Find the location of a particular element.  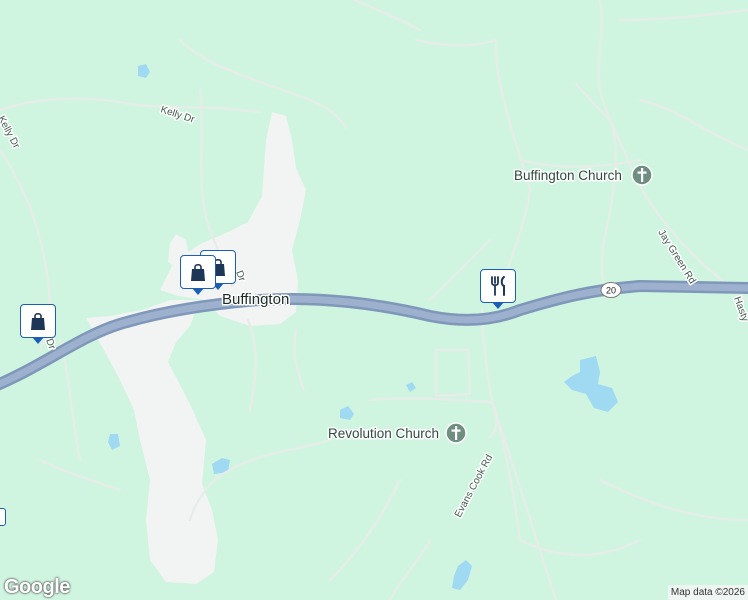

route-shield-label: 20 is located at coordinates (611, 291).